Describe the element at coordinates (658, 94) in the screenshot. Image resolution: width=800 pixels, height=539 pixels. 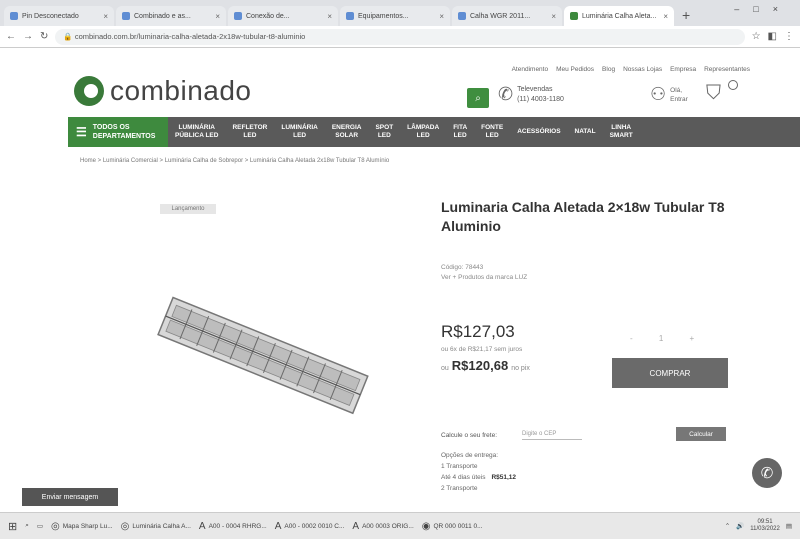
I see `user-icon: ⚇` at that location.